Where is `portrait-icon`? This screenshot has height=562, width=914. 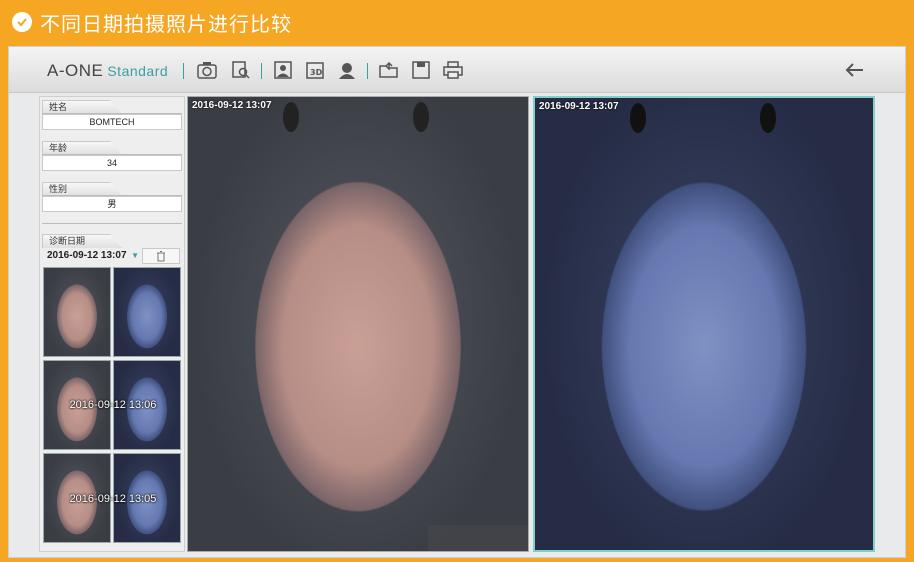
portrait-icon is located at coordinates (283, 70).